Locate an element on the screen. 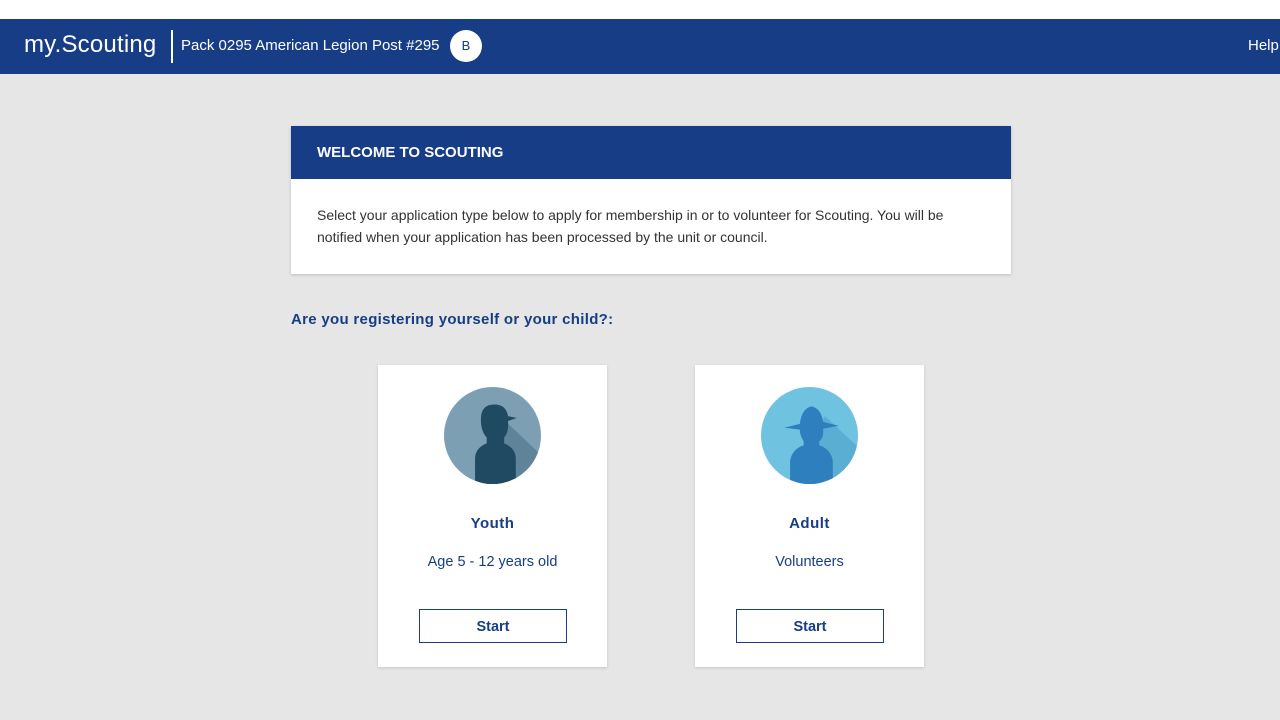  youth-title: Youth is located at coordinates (492, 523).